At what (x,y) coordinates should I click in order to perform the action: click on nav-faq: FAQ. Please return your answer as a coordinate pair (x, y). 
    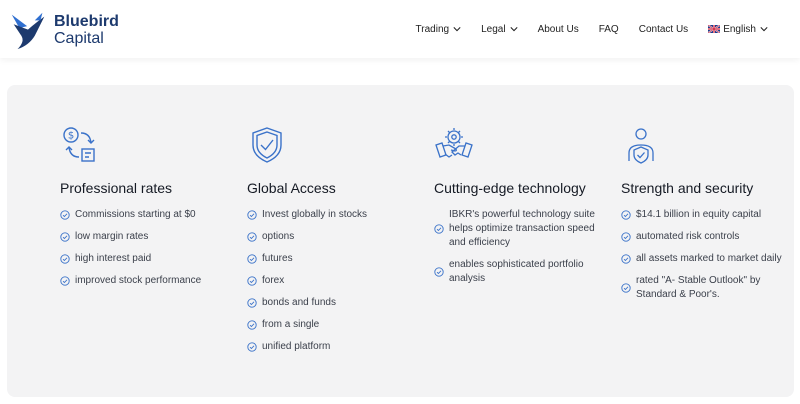
    Looking at the image, I should click on (609, 29).